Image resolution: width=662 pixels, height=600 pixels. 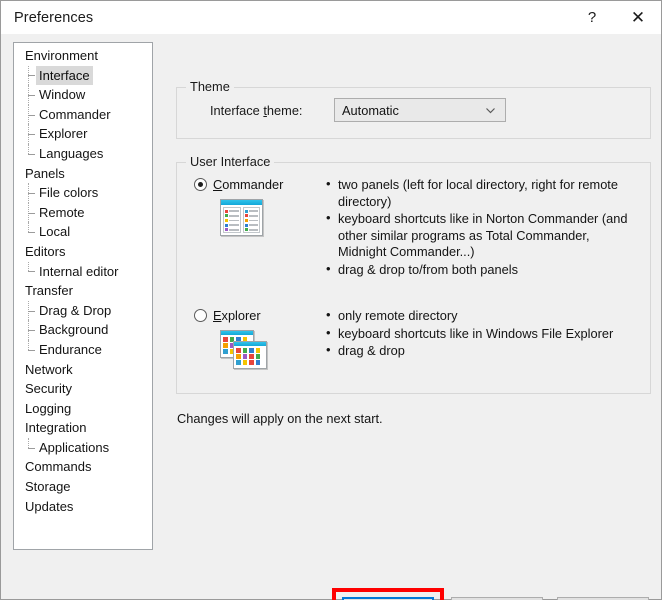 What do you see at coordinates (83, 232) in the screenshot?
I see `tree-item-local: Local` at bounding box center [83, 232].